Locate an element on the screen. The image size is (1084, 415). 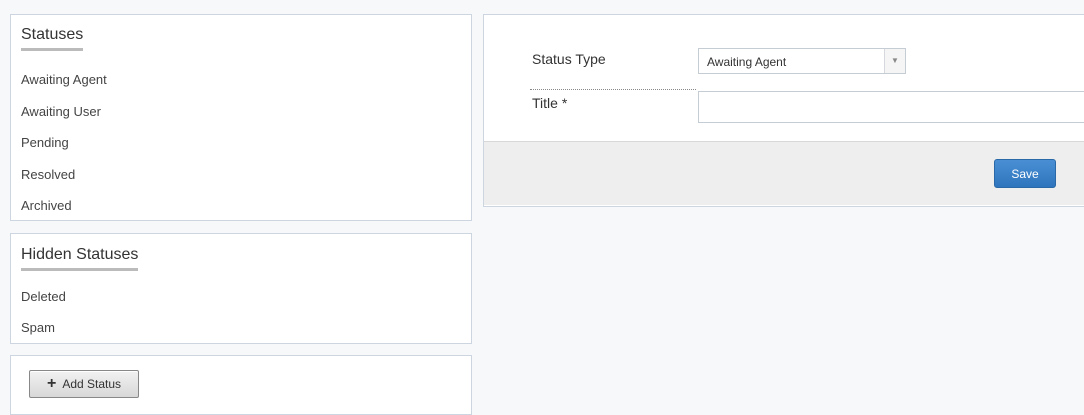
status-type-label: Status Type is located at coordinates (569, 59).